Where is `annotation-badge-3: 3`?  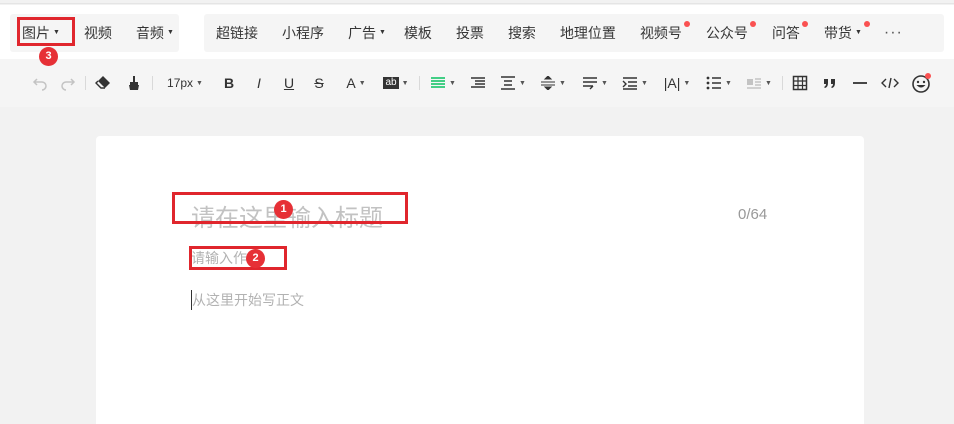
annotation-badge-3: 3 is located at coordinates (48, 56).